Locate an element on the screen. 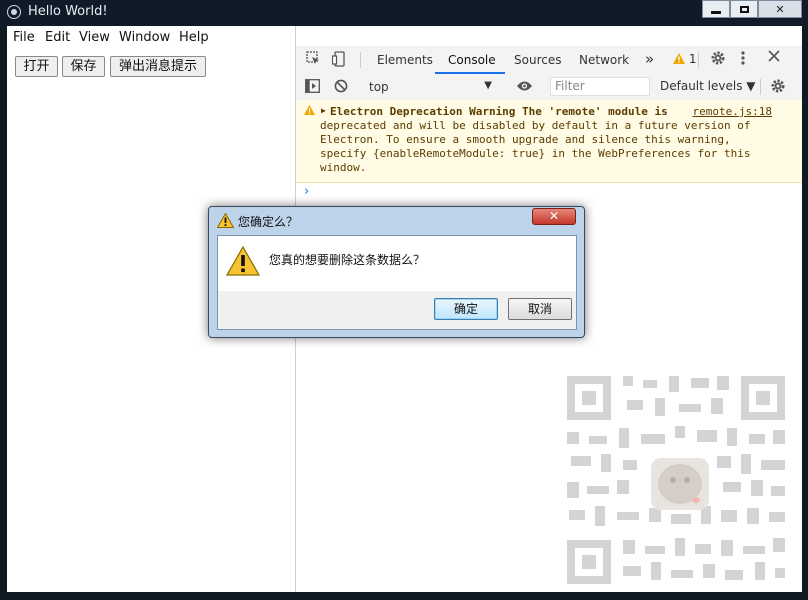 The width and height of the screenshot is (808, 600). context-value: top is located at coordinates (379, 87).